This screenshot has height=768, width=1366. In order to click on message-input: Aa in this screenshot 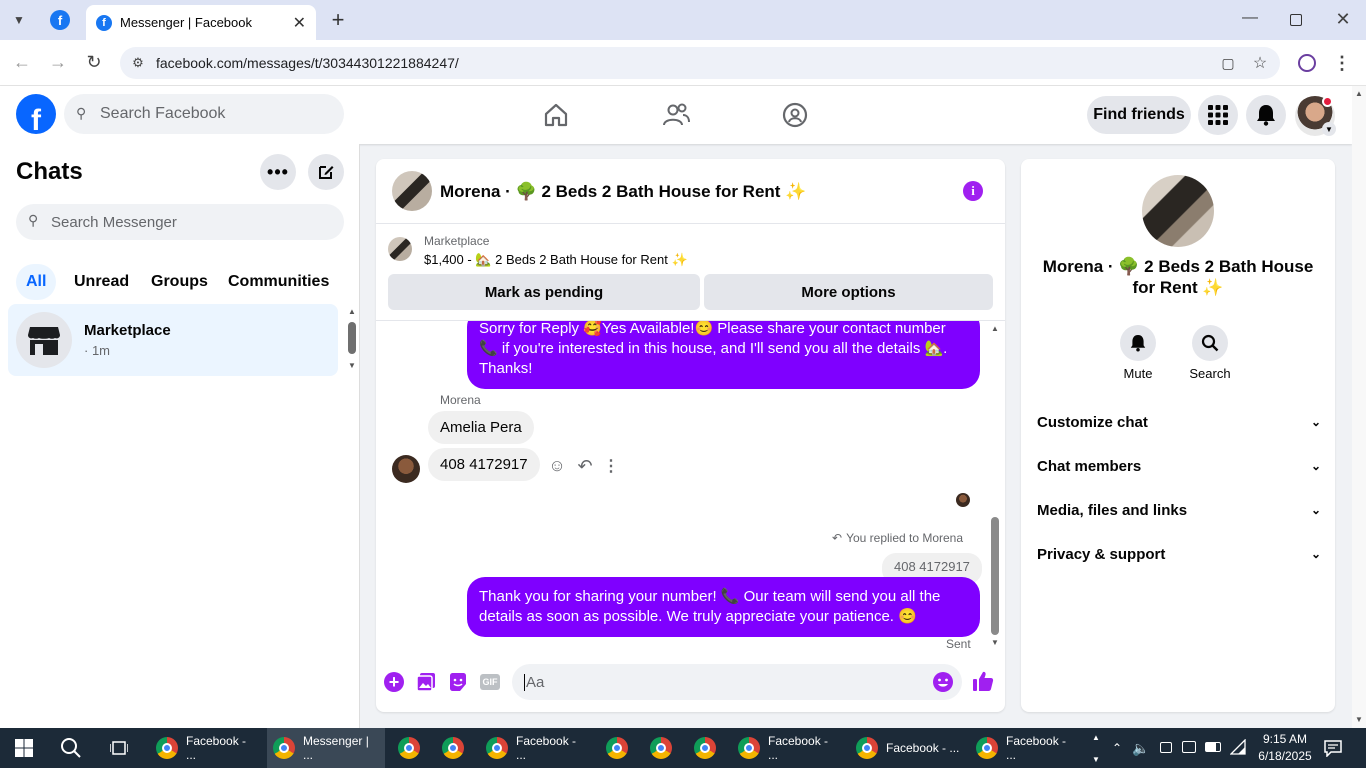, I will do `click(737, 682)`.